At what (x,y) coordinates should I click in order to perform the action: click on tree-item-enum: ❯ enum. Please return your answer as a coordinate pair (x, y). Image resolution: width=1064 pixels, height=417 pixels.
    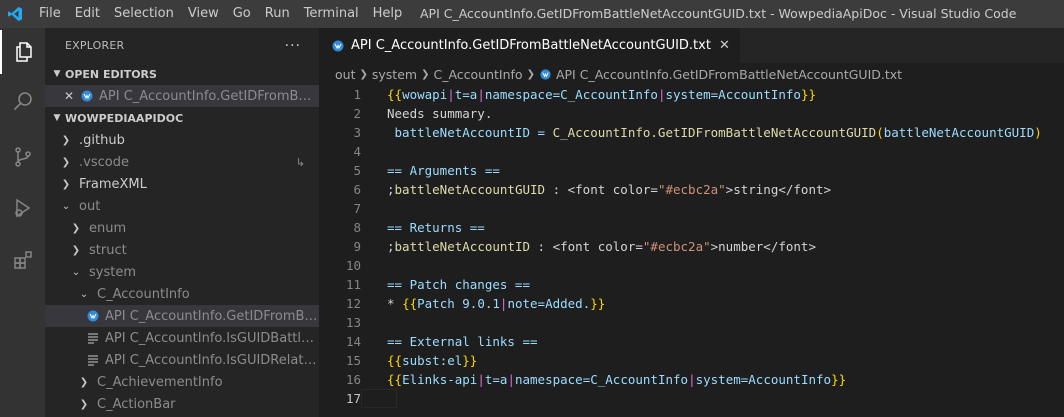
    Looking at the image, I should click on (182, 228).